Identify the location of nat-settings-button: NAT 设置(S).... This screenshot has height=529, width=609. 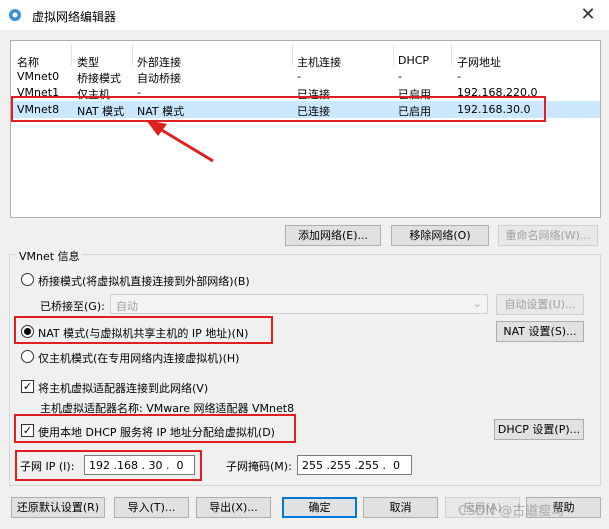
(540, 331).